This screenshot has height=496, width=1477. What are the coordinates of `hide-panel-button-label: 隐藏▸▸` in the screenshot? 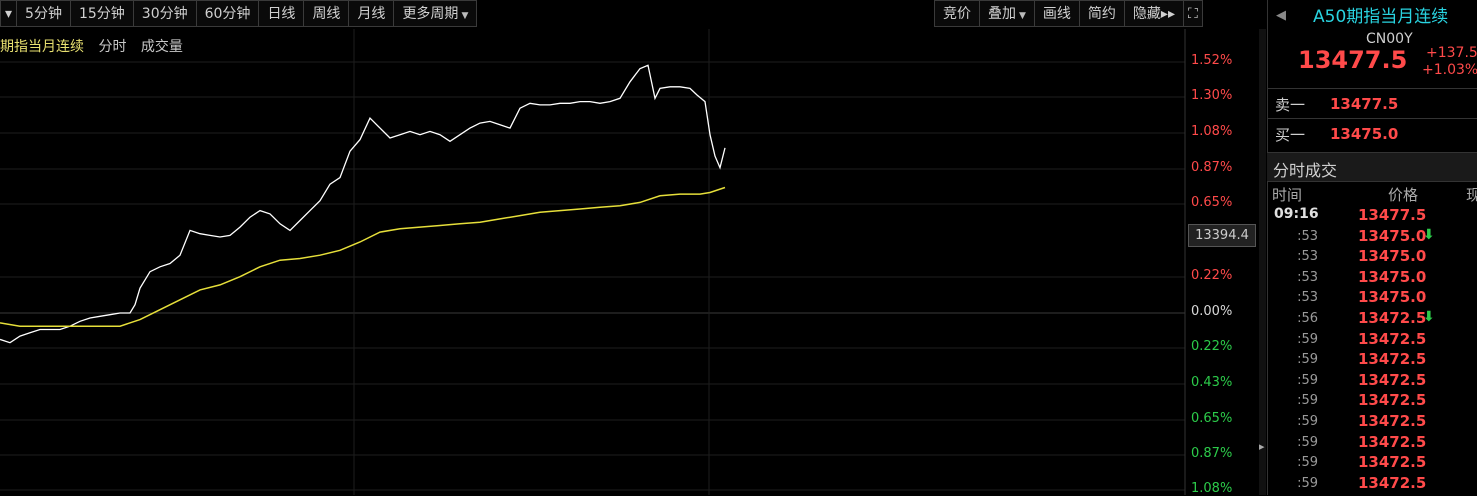 It's located at (1153, 14).